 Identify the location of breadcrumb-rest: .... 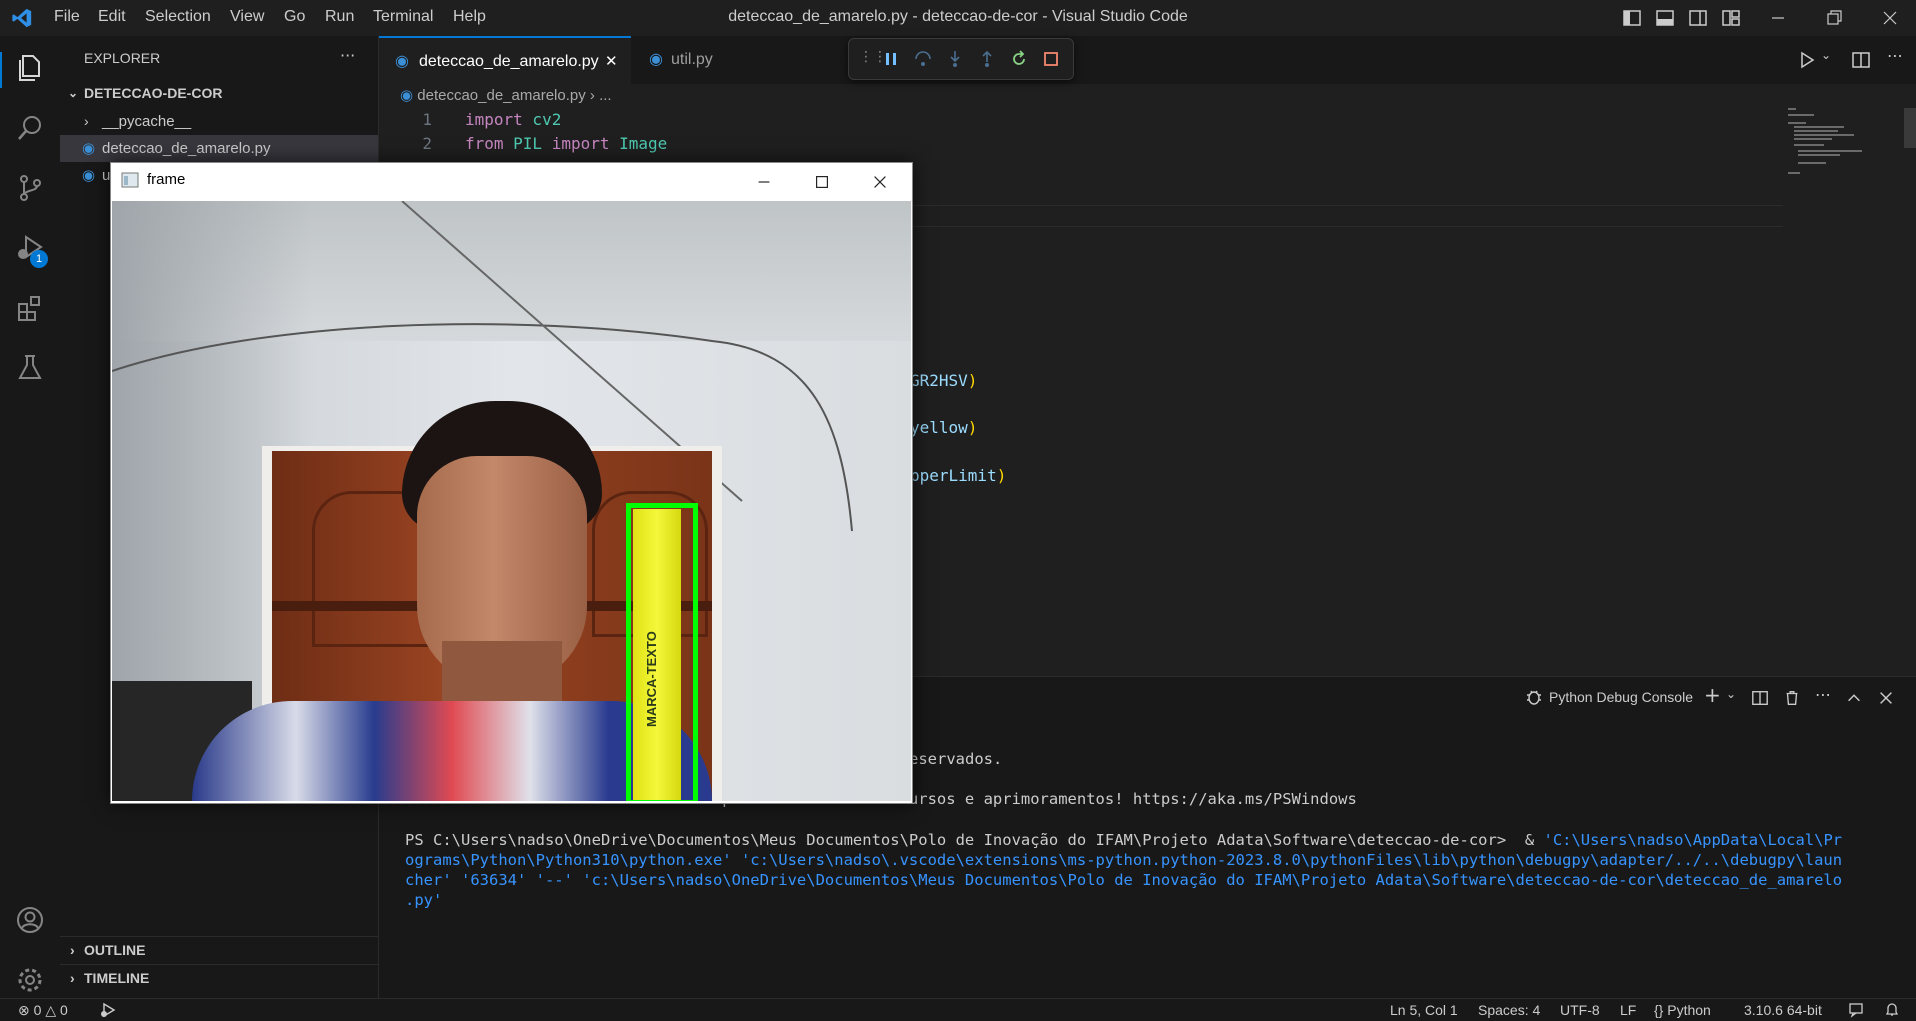
(605, 95).